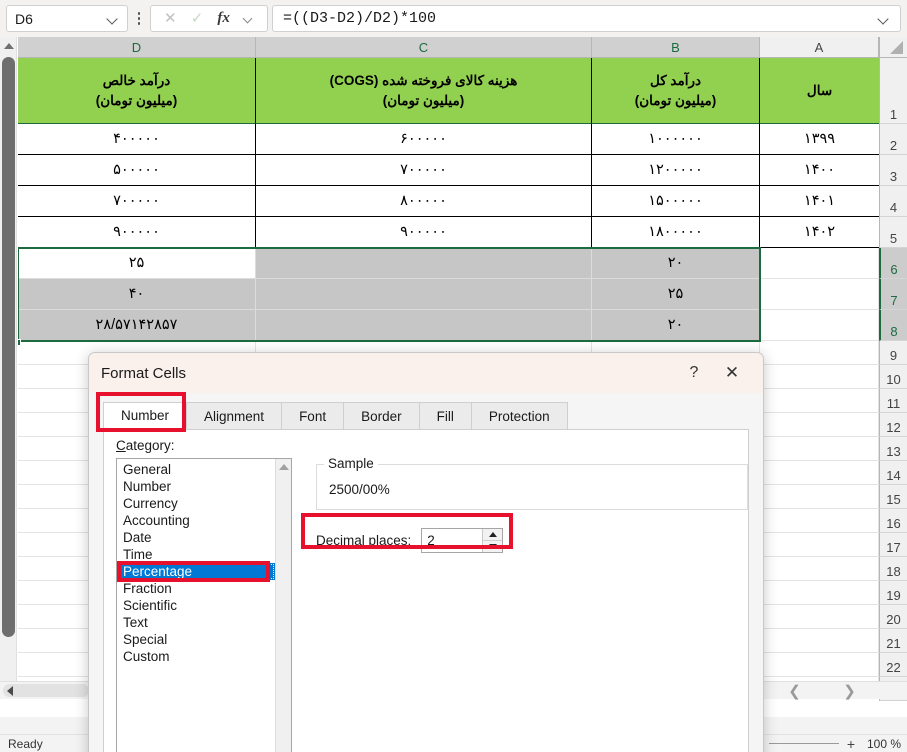 This screenshot has width=907, height=752. I want to click on row-header-11: 11, so click(893, 401).